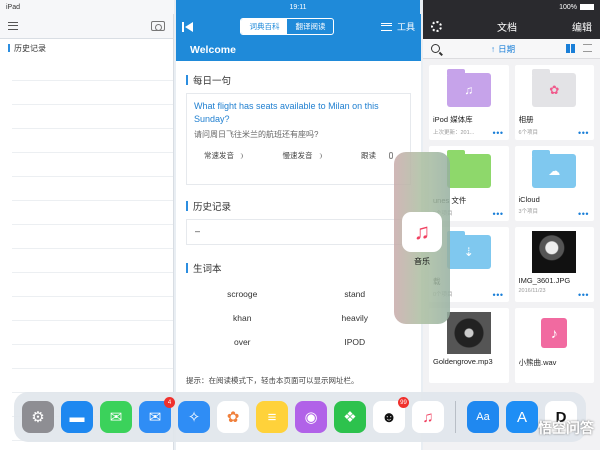  I want to click on wechat-icon: ❖, so click(350, 417).